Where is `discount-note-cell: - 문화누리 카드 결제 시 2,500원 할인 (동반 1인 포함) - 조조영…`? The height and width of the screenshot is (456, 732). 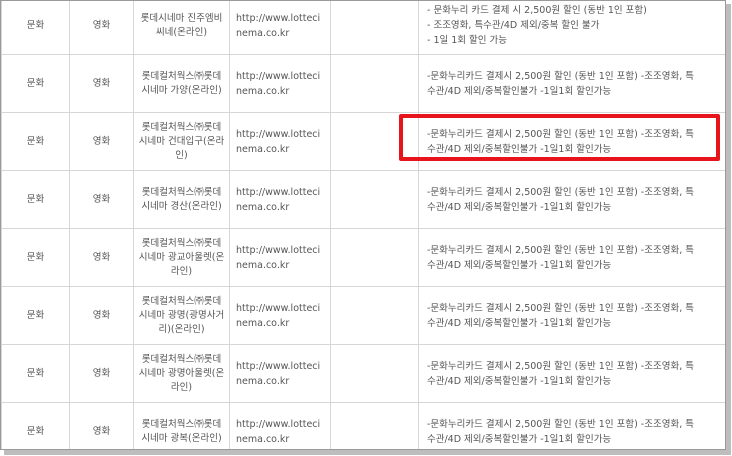 discount-note-cell: - 문화누리 카드 결제 시 2,500원 할인 (동반 1인 포함) - 조조영… is located at coordinates (571, 28).